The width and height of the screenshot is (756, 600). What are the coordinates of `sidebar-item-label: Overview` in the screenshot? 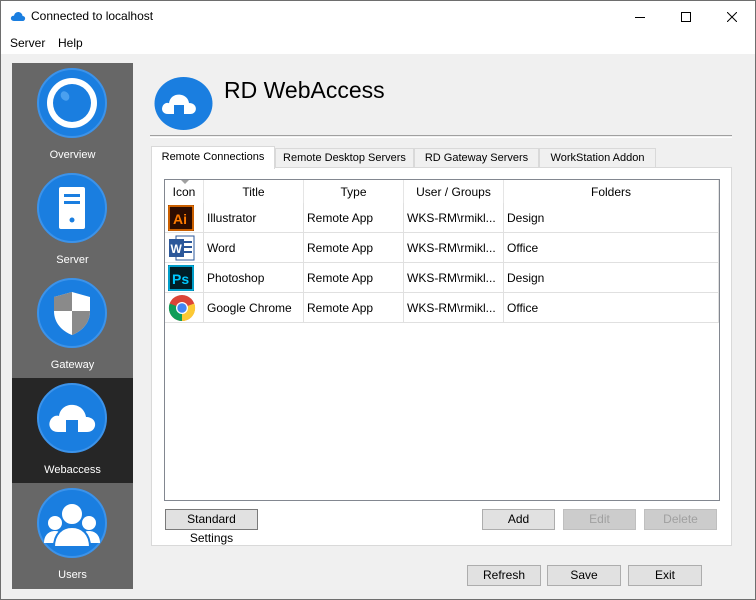 It's located at (72, 155).